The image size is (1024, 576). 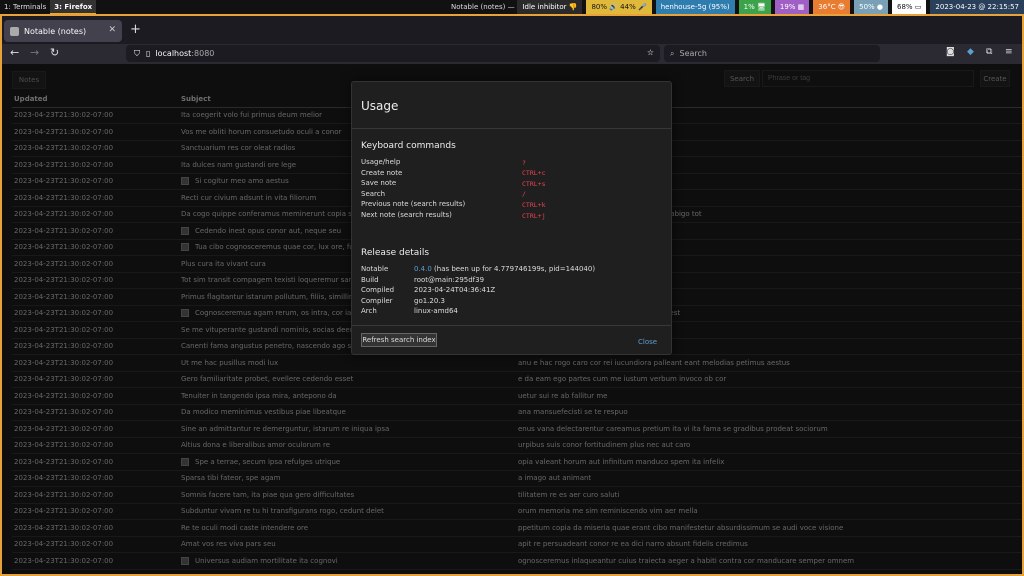 I want to click on release-value: root@main:295df39, so click(x=449, y=280).